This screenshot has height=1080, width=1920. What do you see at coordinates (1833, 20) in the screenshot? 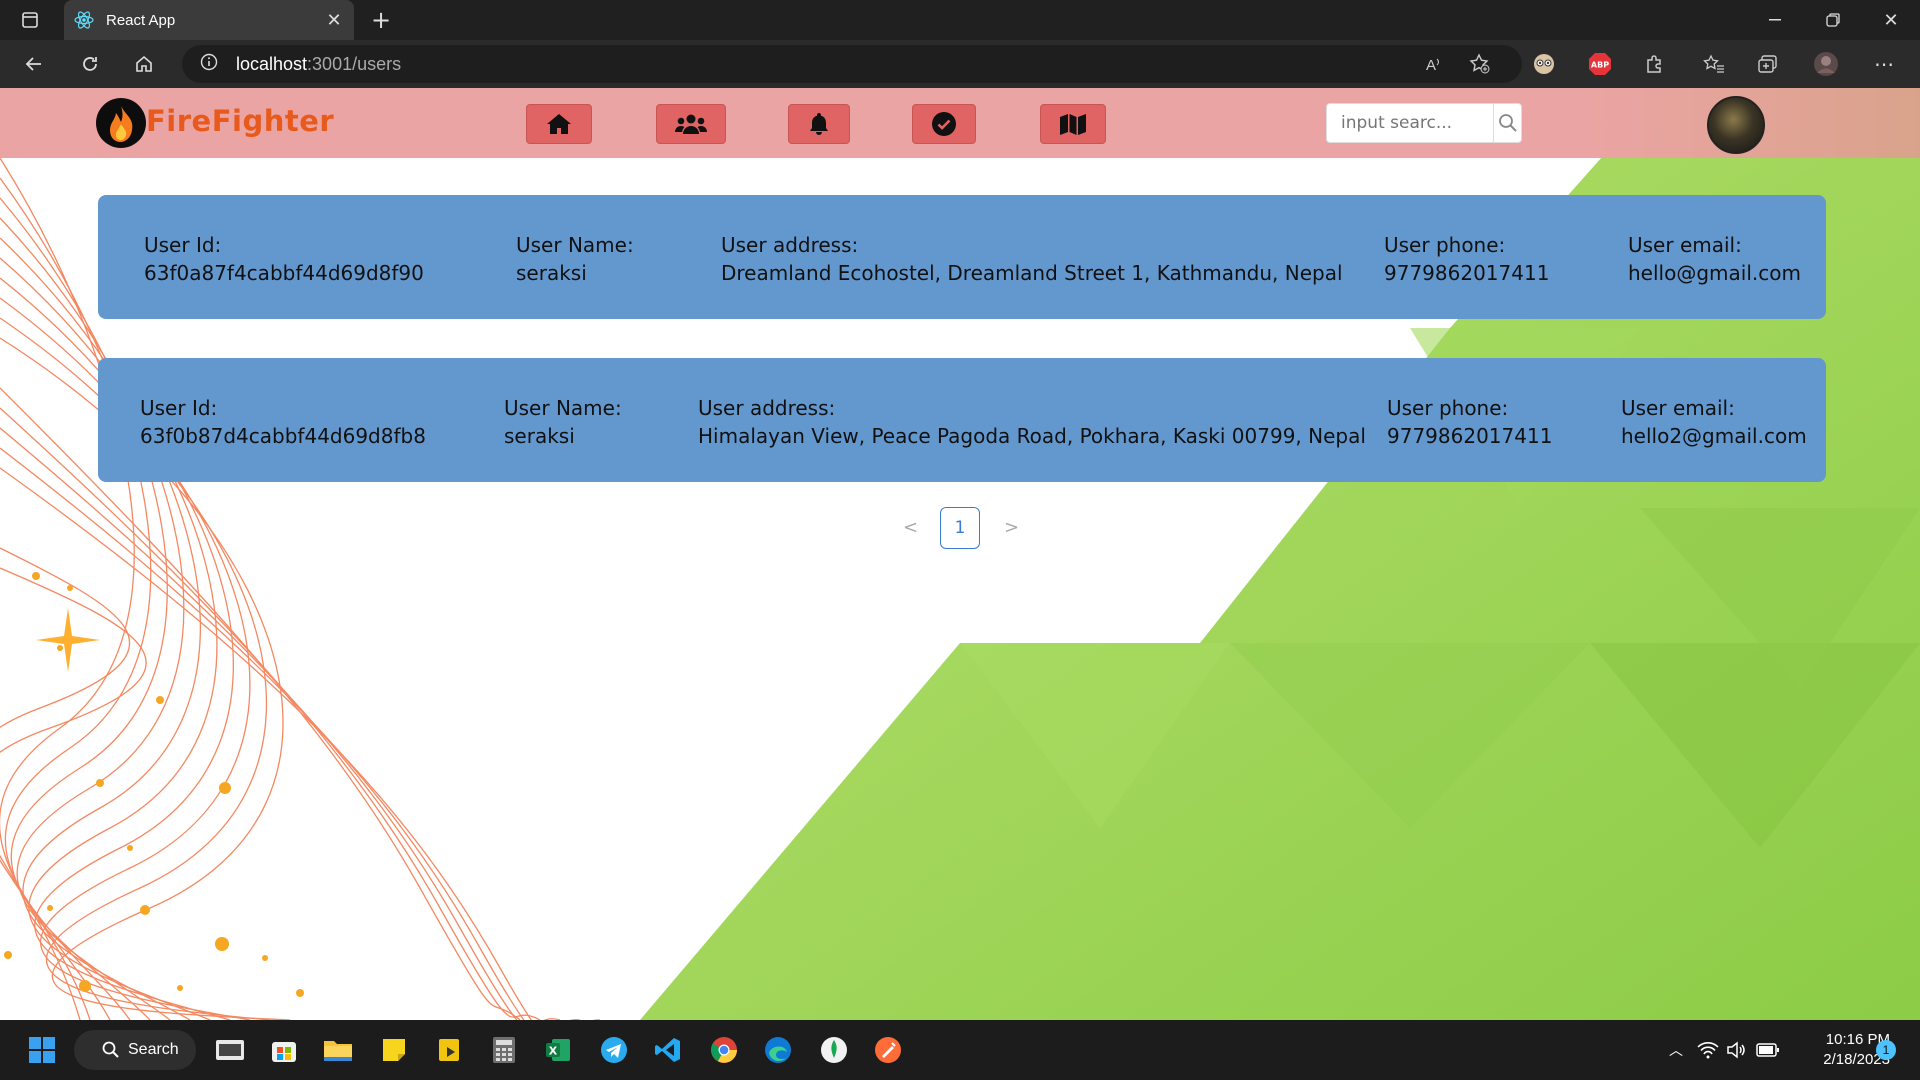
I see `restore-icon` at bounding box center [1833, 20].